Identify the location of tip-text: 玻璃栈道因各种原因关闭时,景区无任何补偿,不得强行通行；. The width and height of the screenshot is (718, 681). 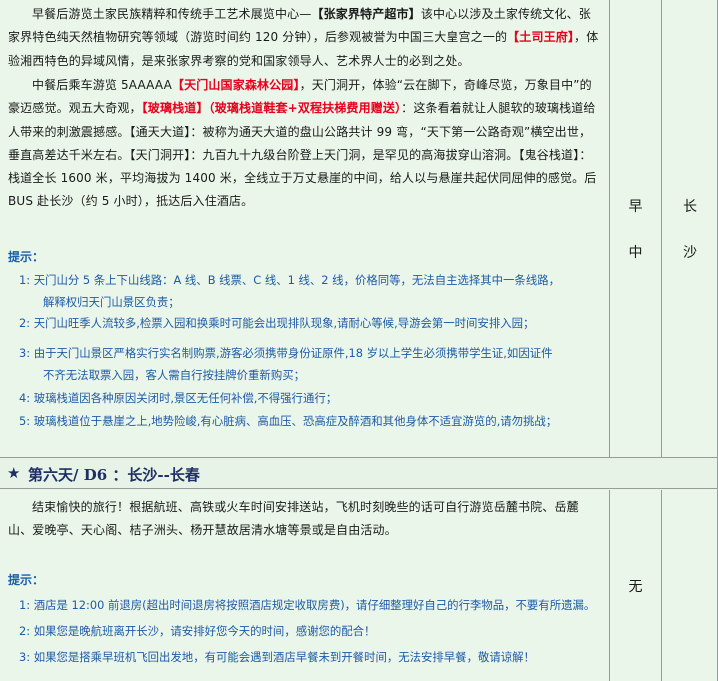
(185, 398).